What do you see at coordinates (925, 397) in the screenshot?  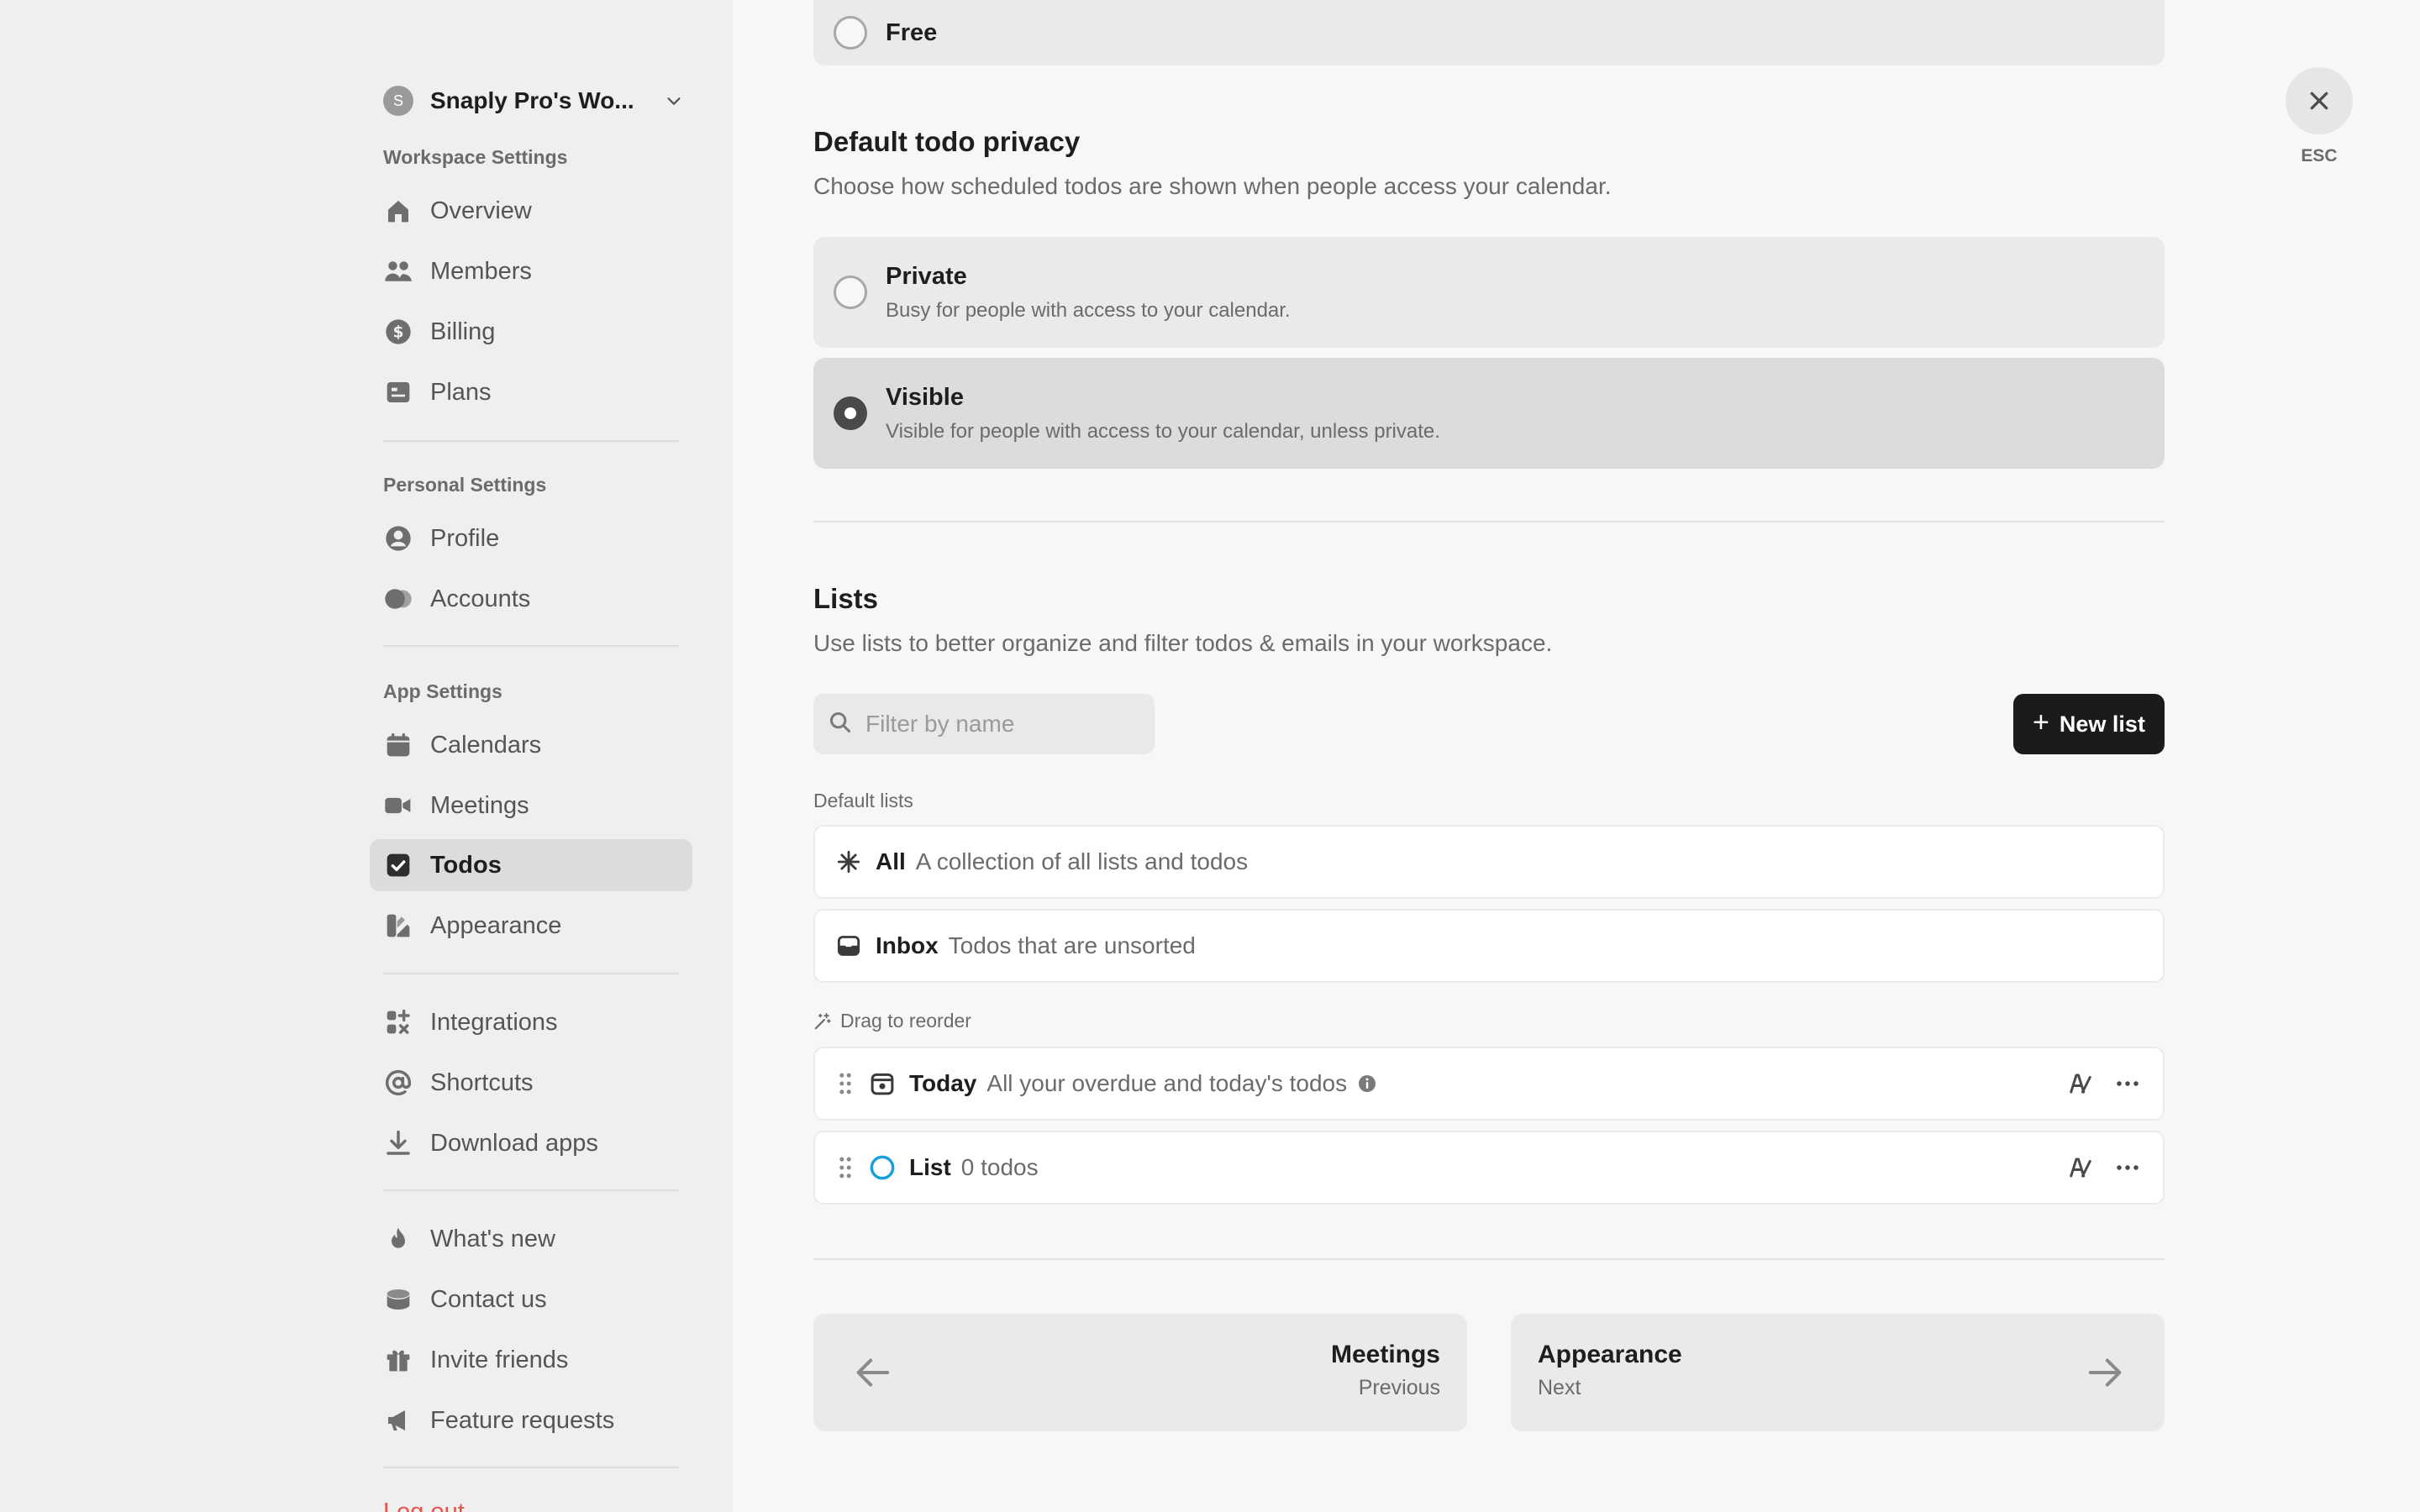 I see `option-title: Visible` at bounding box center [925, 397].